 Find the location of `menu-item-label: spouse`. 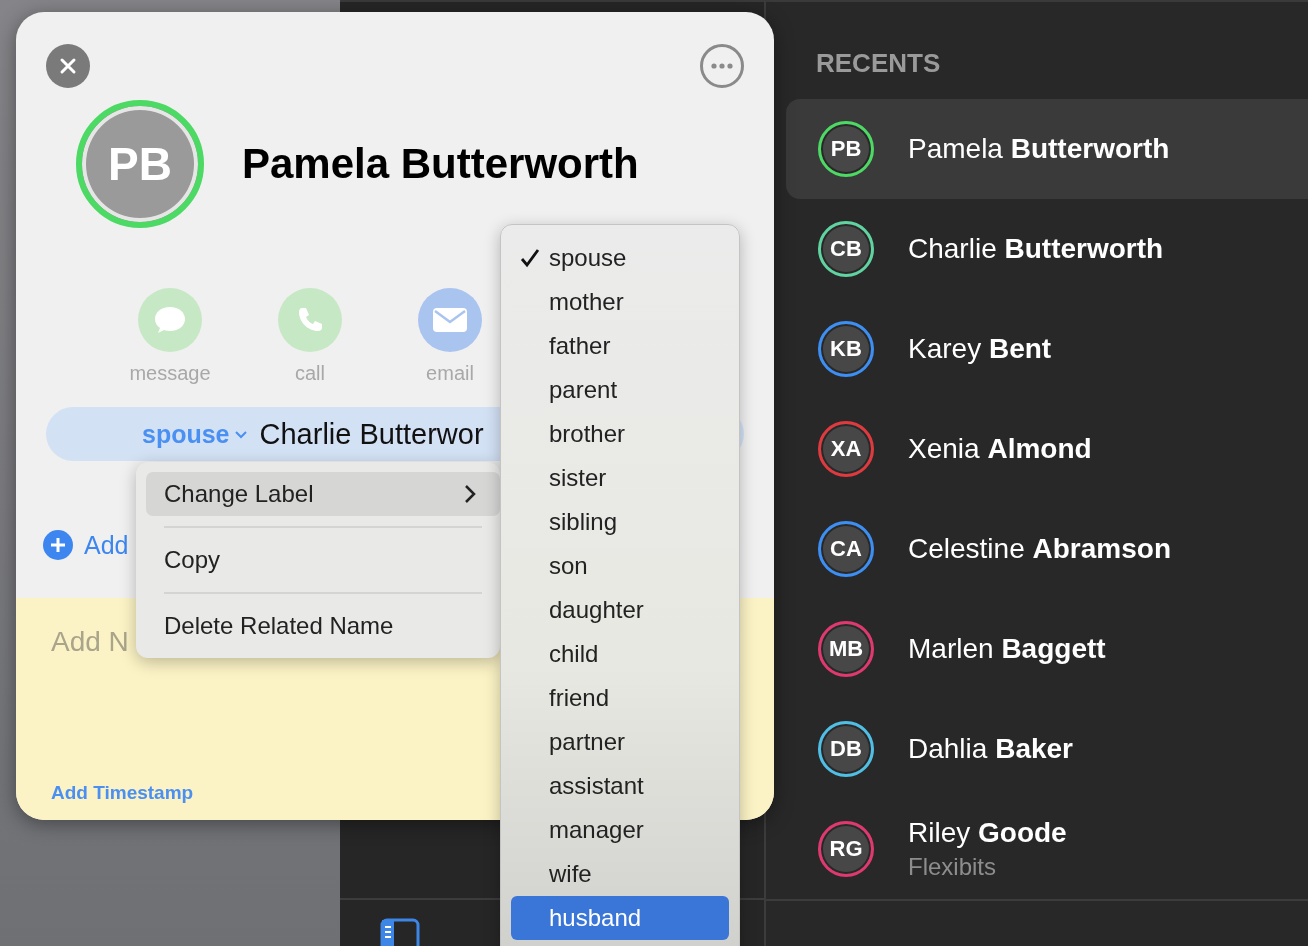

menu-item-label: spouse is located at coordinates (588, 258).